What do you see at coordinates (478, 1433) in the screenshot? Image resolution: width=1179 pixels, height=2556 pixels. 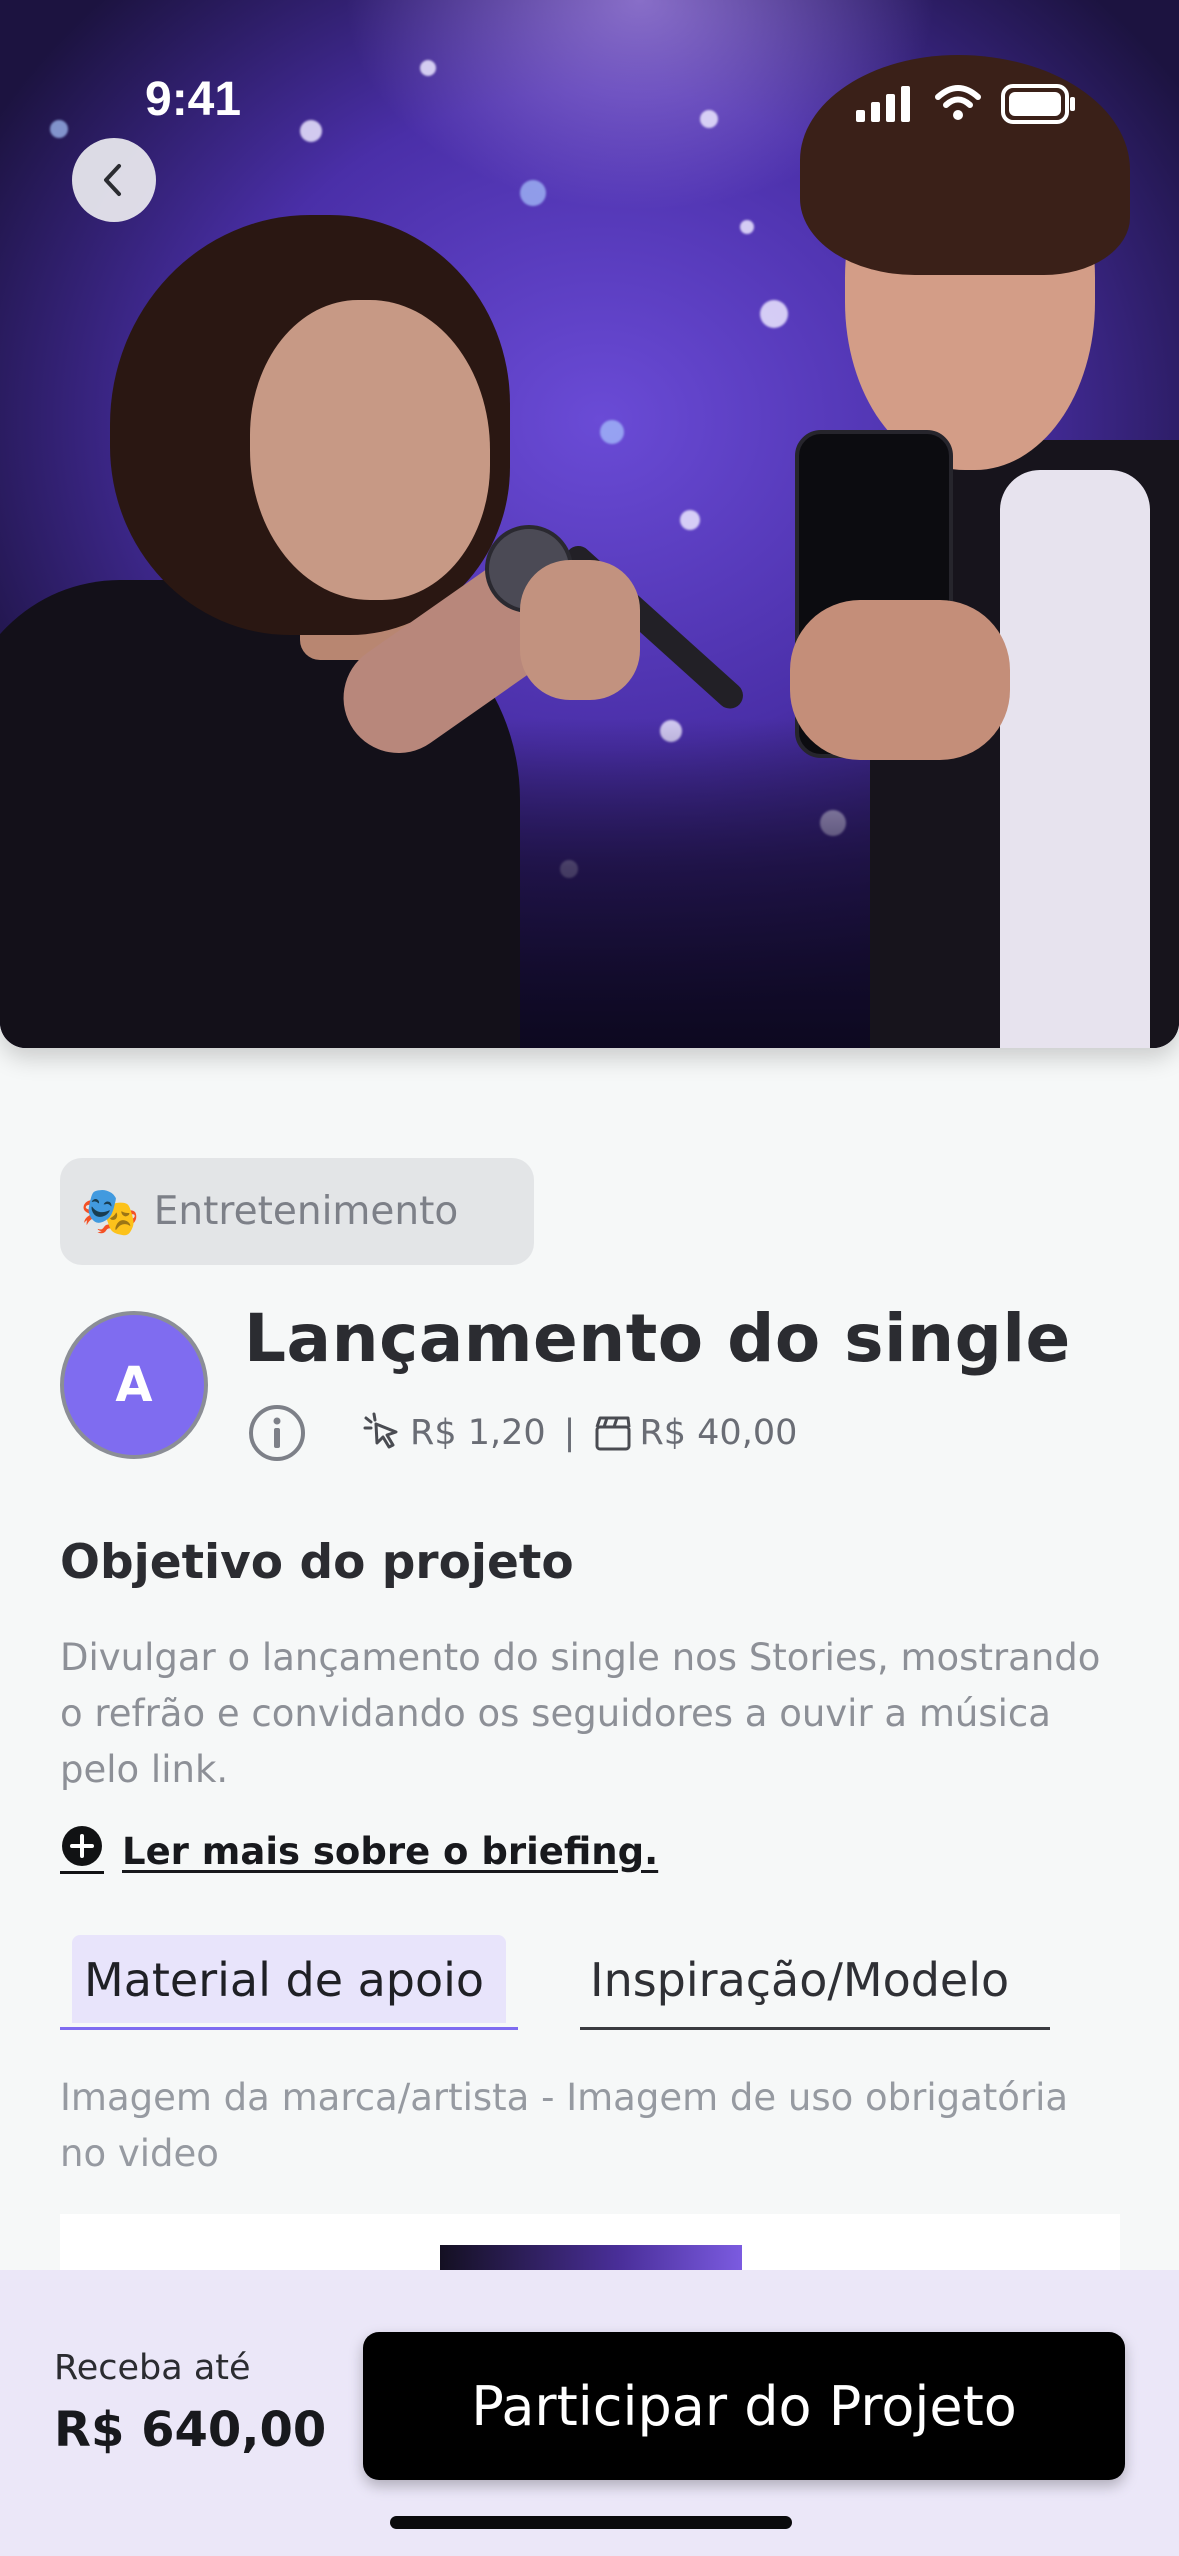 I see `price-per-click: R$ 1,20` at bounding box center [478, 1433].